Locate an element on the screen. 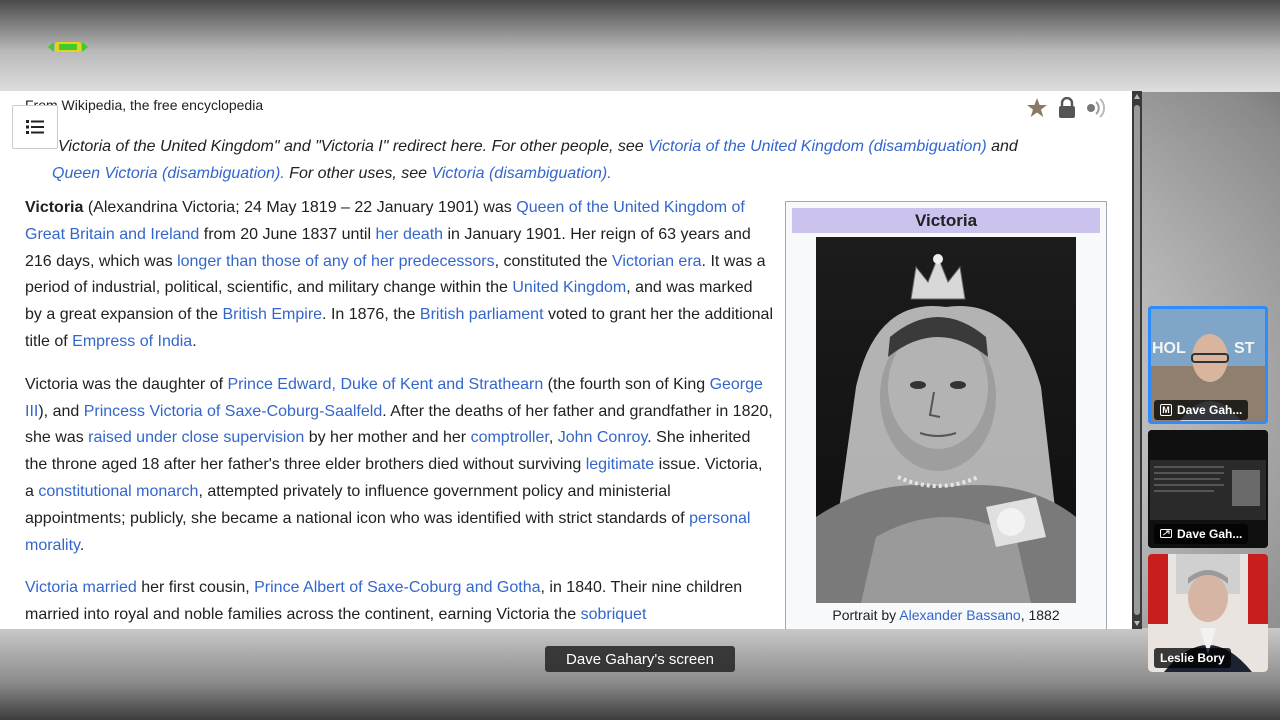 Image resolution: width=1280 pixels, height=720 pixels. portrait-caption: Portrait by Alexander Bassano, 1882 is located at coordinates (946, 615).